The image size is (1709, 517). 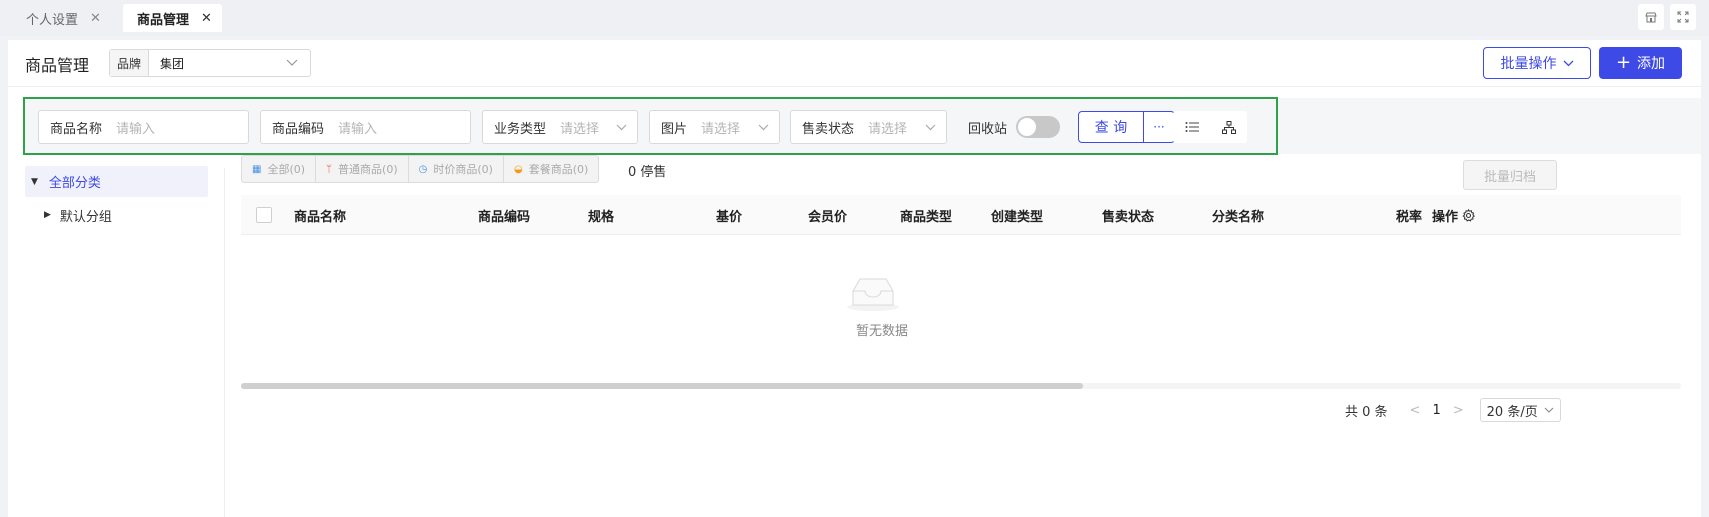 What do you see at coordinates (74, 183) in the screenshot?
I see `tree-node-label: 全部分类` at bounding box center [74, 183].